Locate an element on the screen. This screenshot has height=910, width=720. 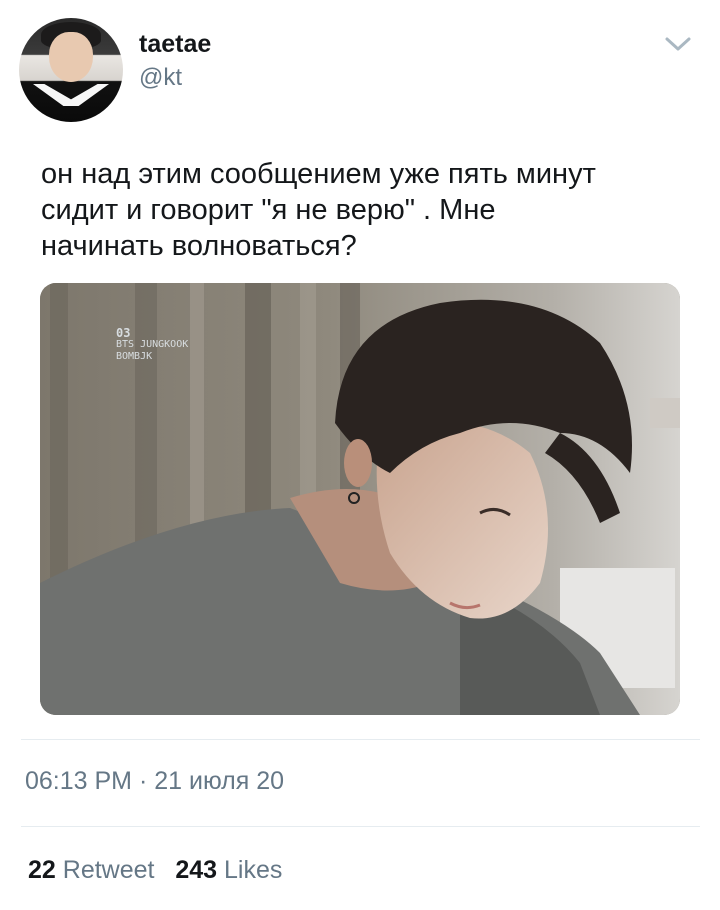
user-avatar is located at coordinates (71, 70).